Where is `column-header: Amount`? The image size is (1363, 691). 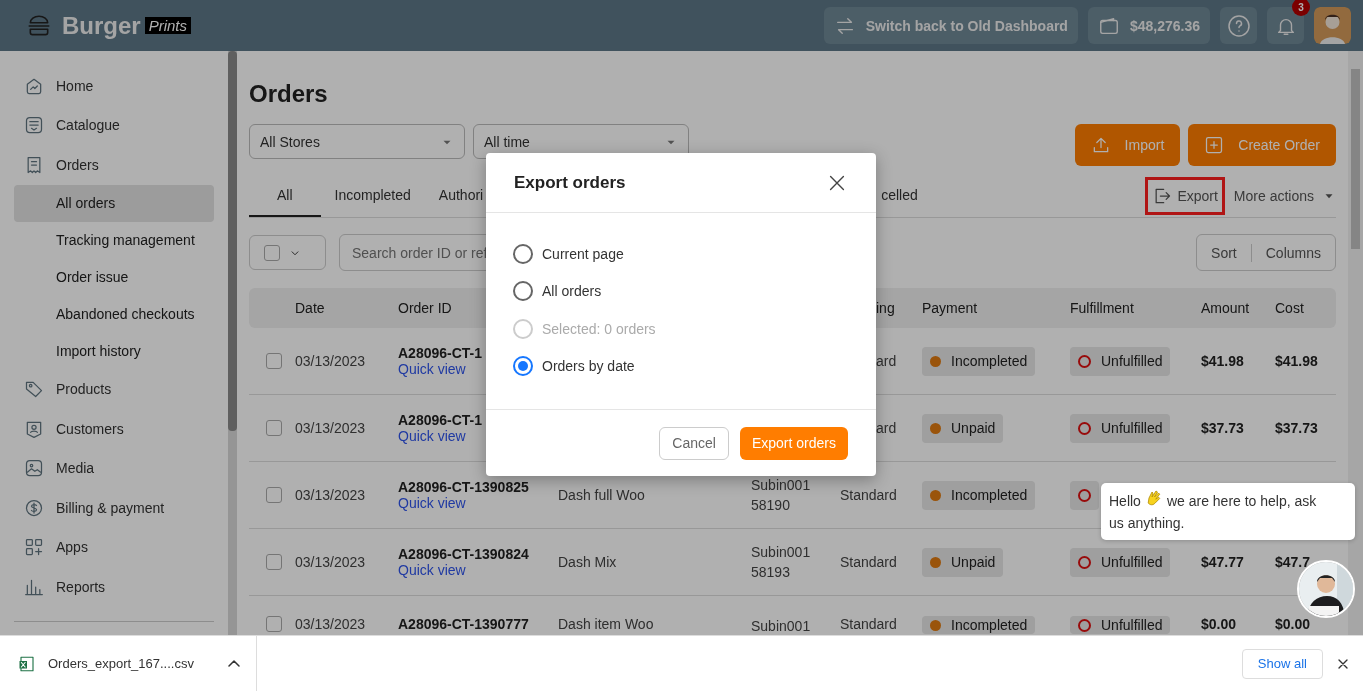 column-header: Amount is located at coordinates (1225, 308).